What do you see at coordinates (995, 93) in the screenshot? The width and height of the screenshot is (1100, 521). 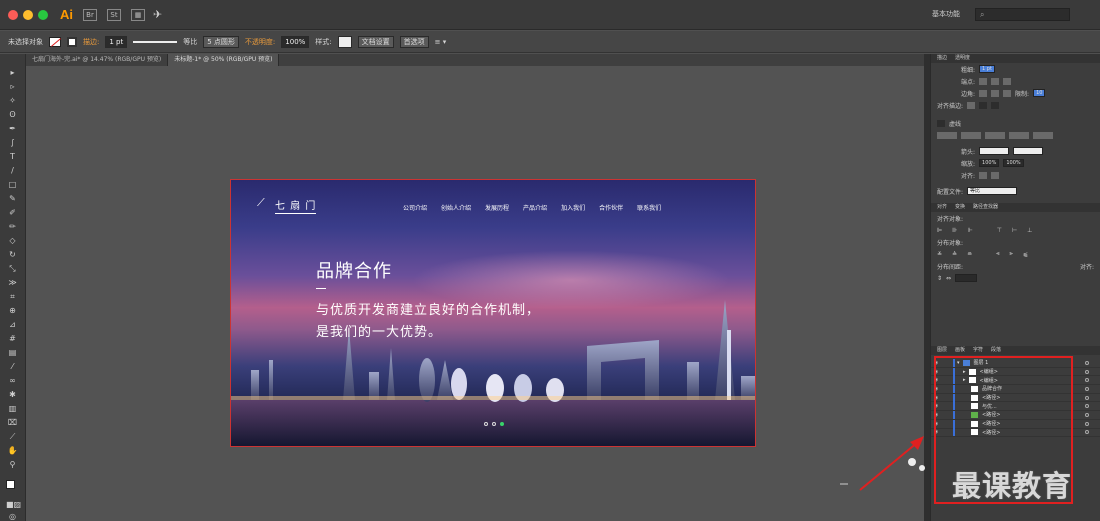 I see `round-join-icon` at bounding box center [995, 93].